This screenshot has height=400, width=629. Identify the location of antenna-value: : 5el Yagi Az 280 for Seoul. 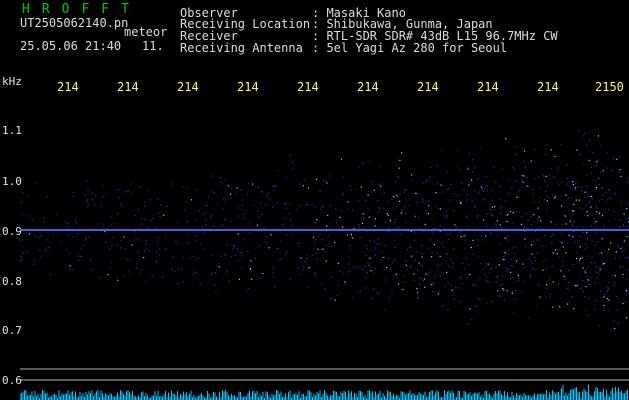
(410, 48).